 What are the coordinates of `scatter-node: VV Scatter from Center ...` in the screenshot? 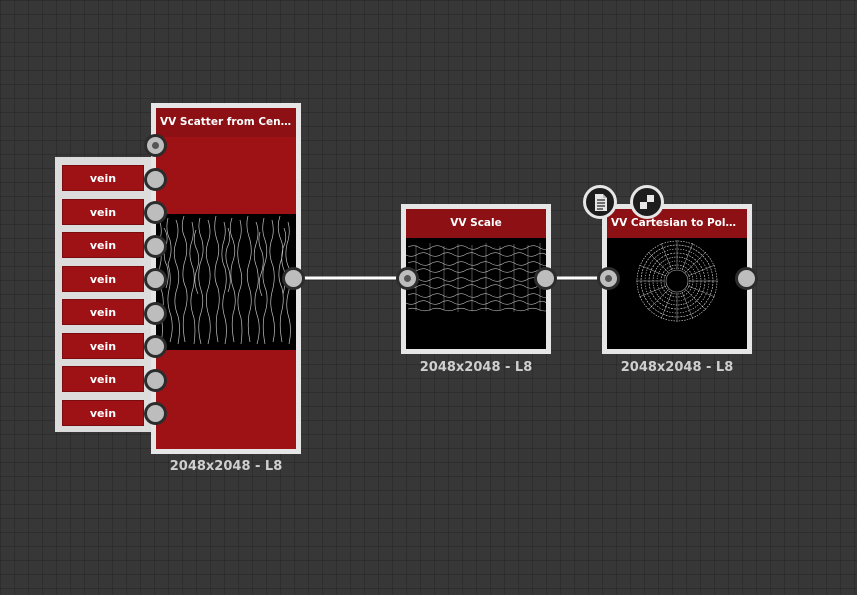 It's located at (226, 278).